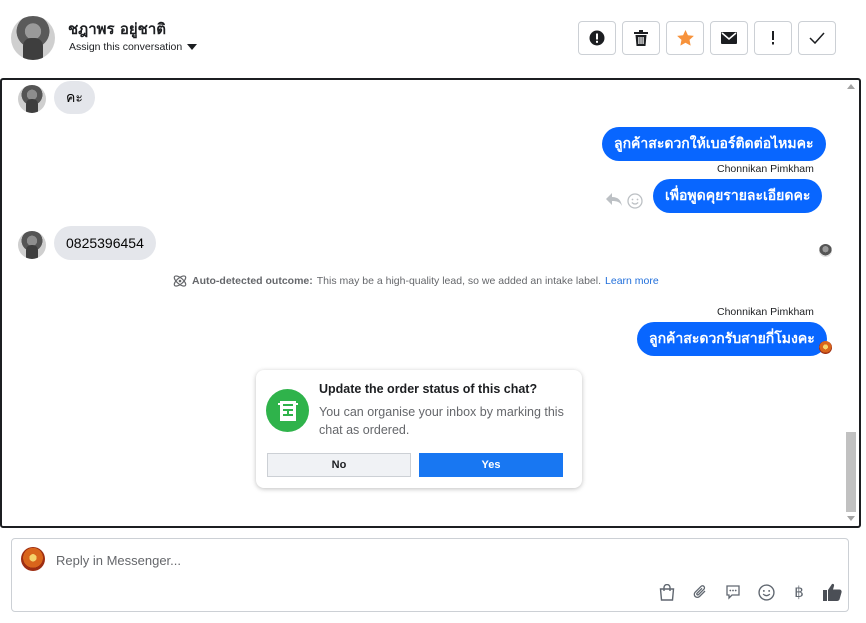  I want to click on mark-unread-button, so click(729, 38).